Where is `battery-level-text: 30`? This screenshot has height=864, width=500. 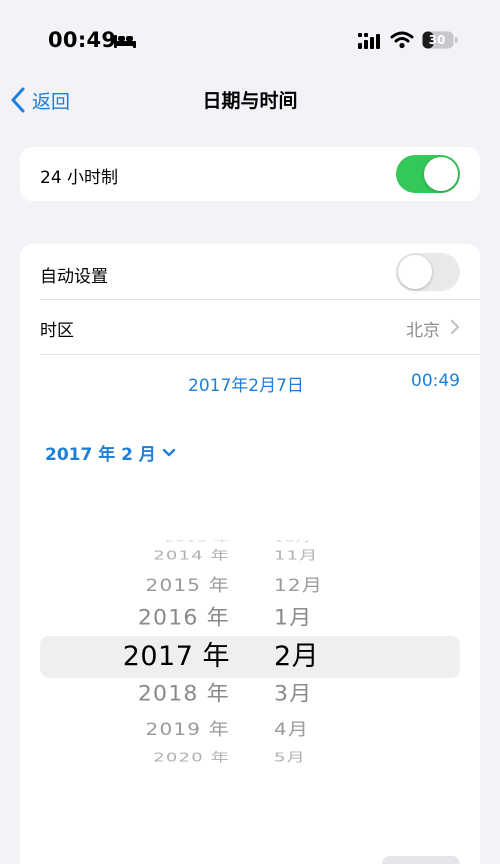
battery-level-text: 30 is located at coordinates (437, 40).